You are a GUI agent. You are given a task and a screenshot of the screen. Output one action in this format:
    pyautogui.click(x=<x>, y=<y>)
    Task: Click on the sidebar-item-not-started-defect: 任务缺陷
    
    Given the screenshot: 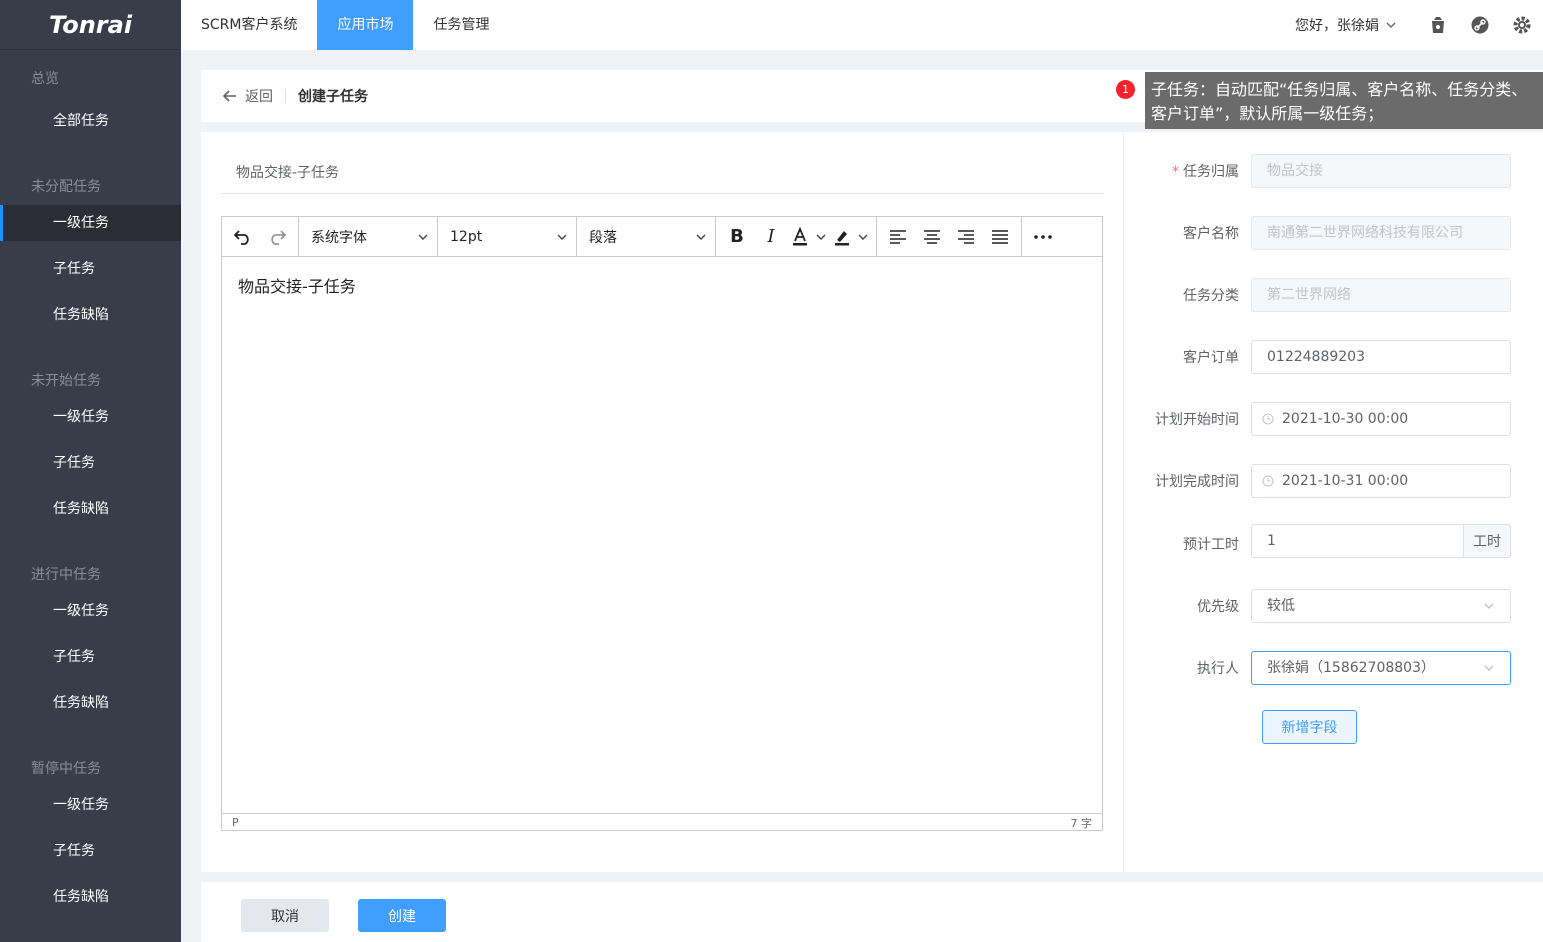 What is the action you would take?
    pyautogui.click(x=90, y=509)
    